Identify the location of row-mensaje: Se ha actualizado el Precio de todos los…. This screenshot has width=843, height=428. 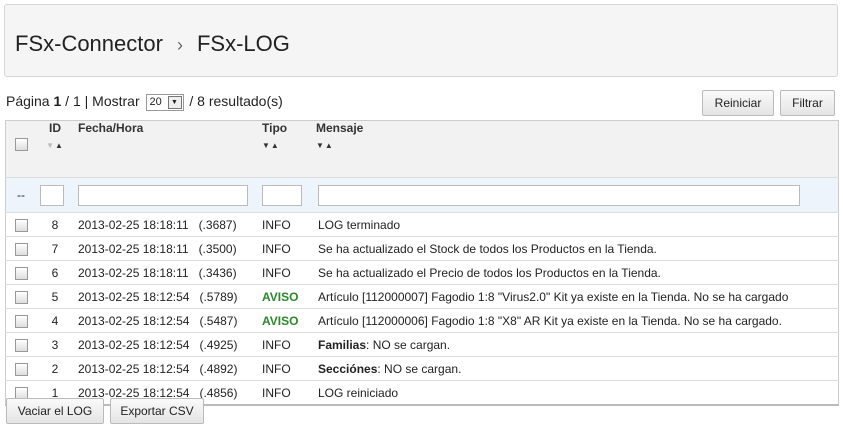
(577, 272).